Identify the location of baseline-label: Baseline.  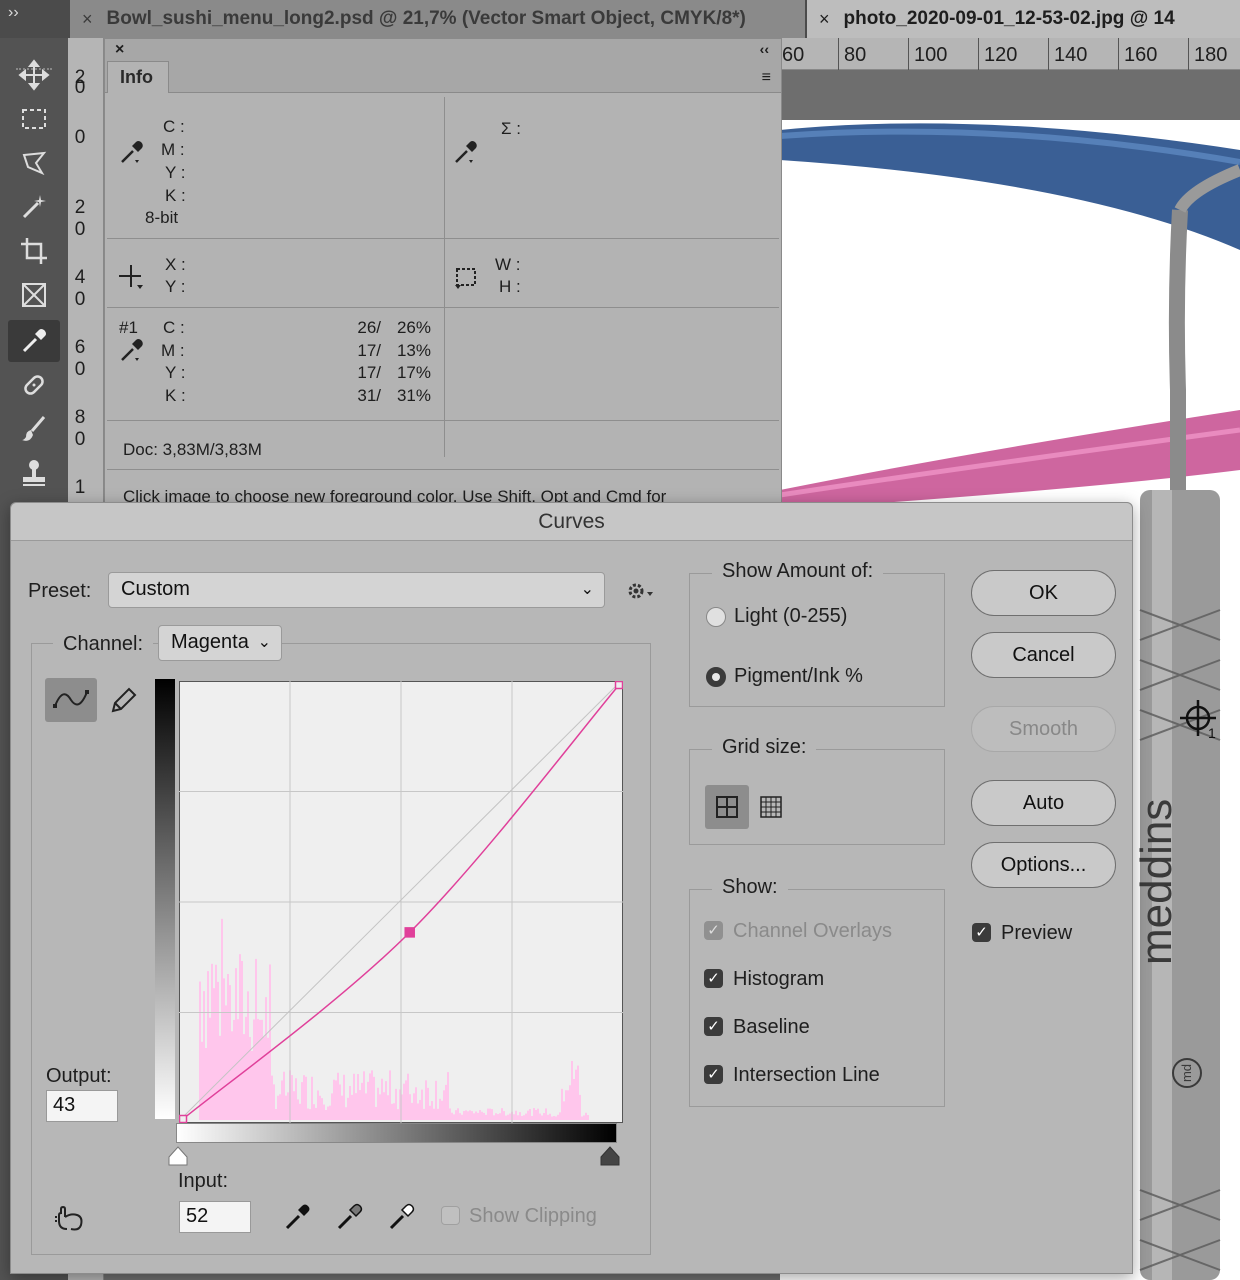
(771, 1027).